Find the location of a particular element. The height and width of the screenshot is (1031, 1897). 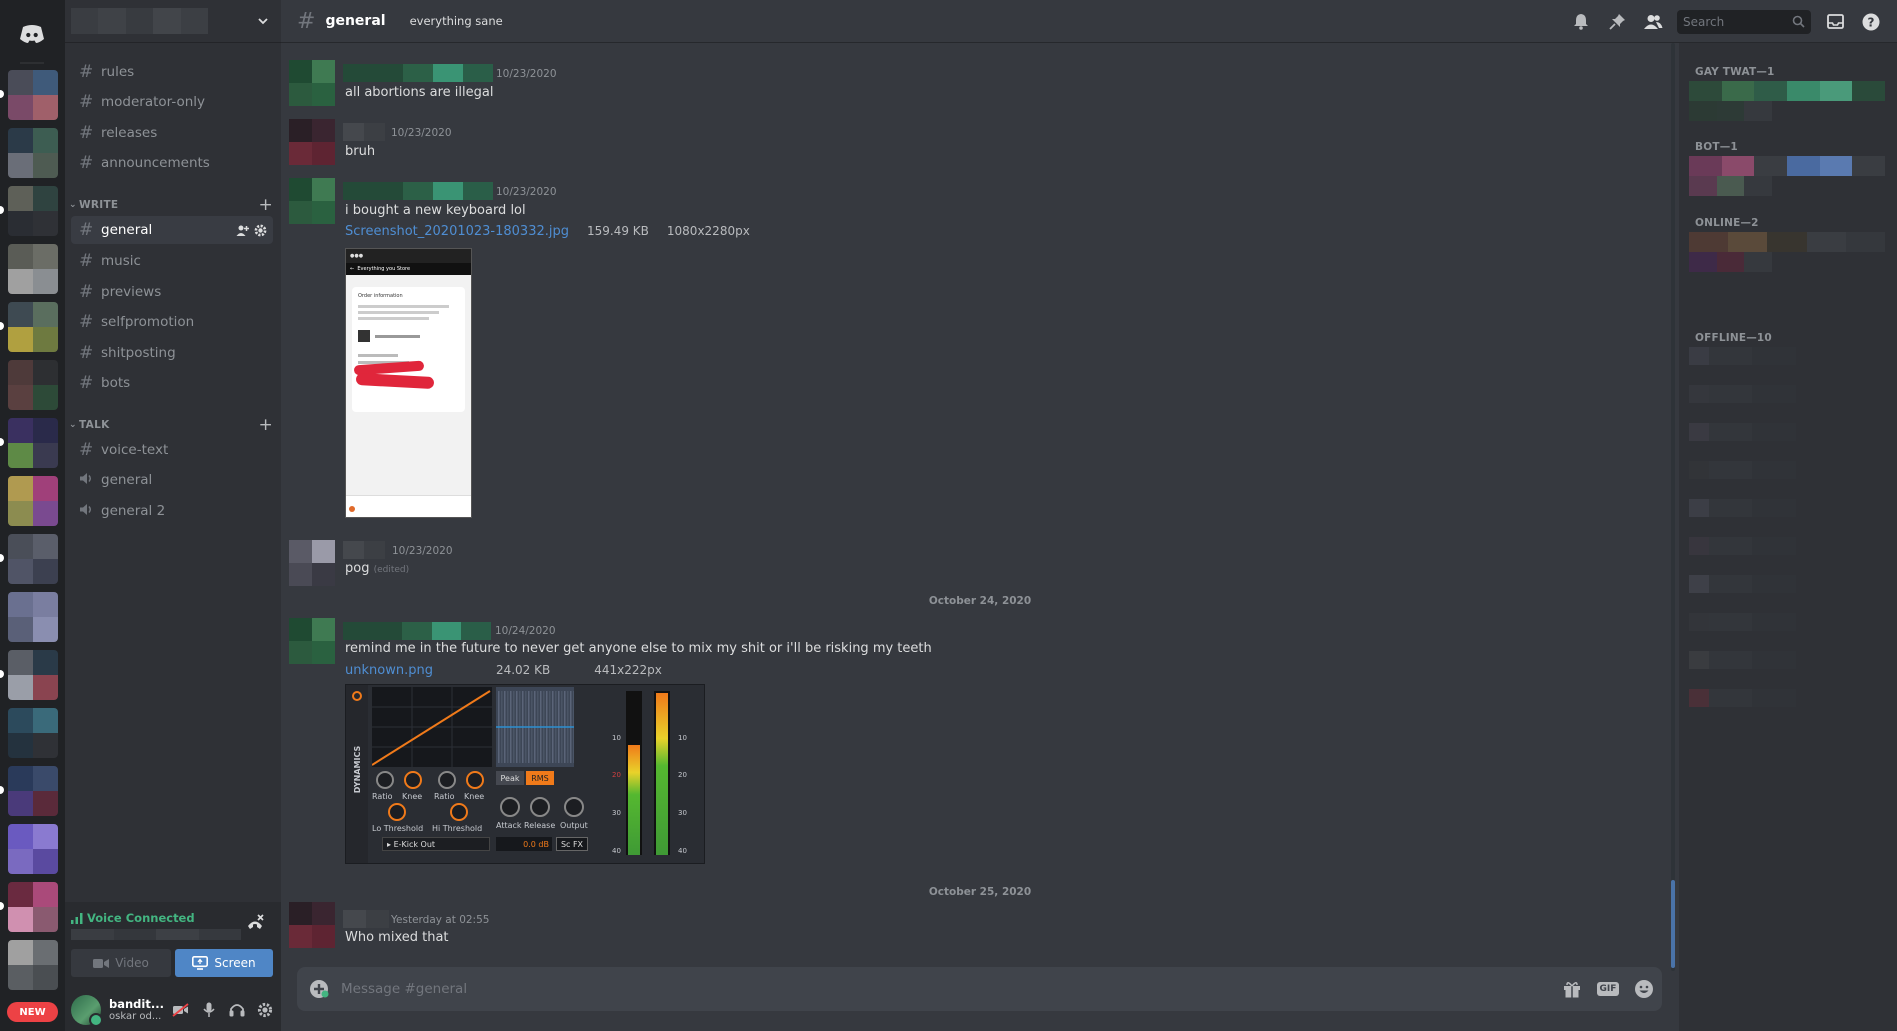

deafen-button is located at coordinates (237, 1010).